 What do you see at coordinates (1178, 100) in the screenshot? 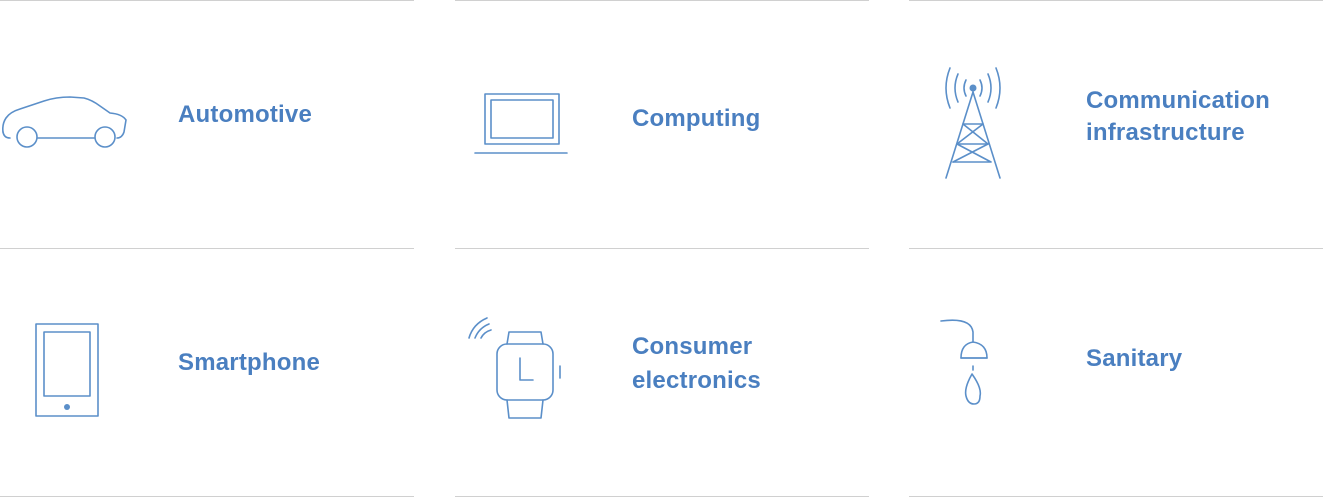
I see `industry-label-line1: Communication` at bounding box center [1178, 100].